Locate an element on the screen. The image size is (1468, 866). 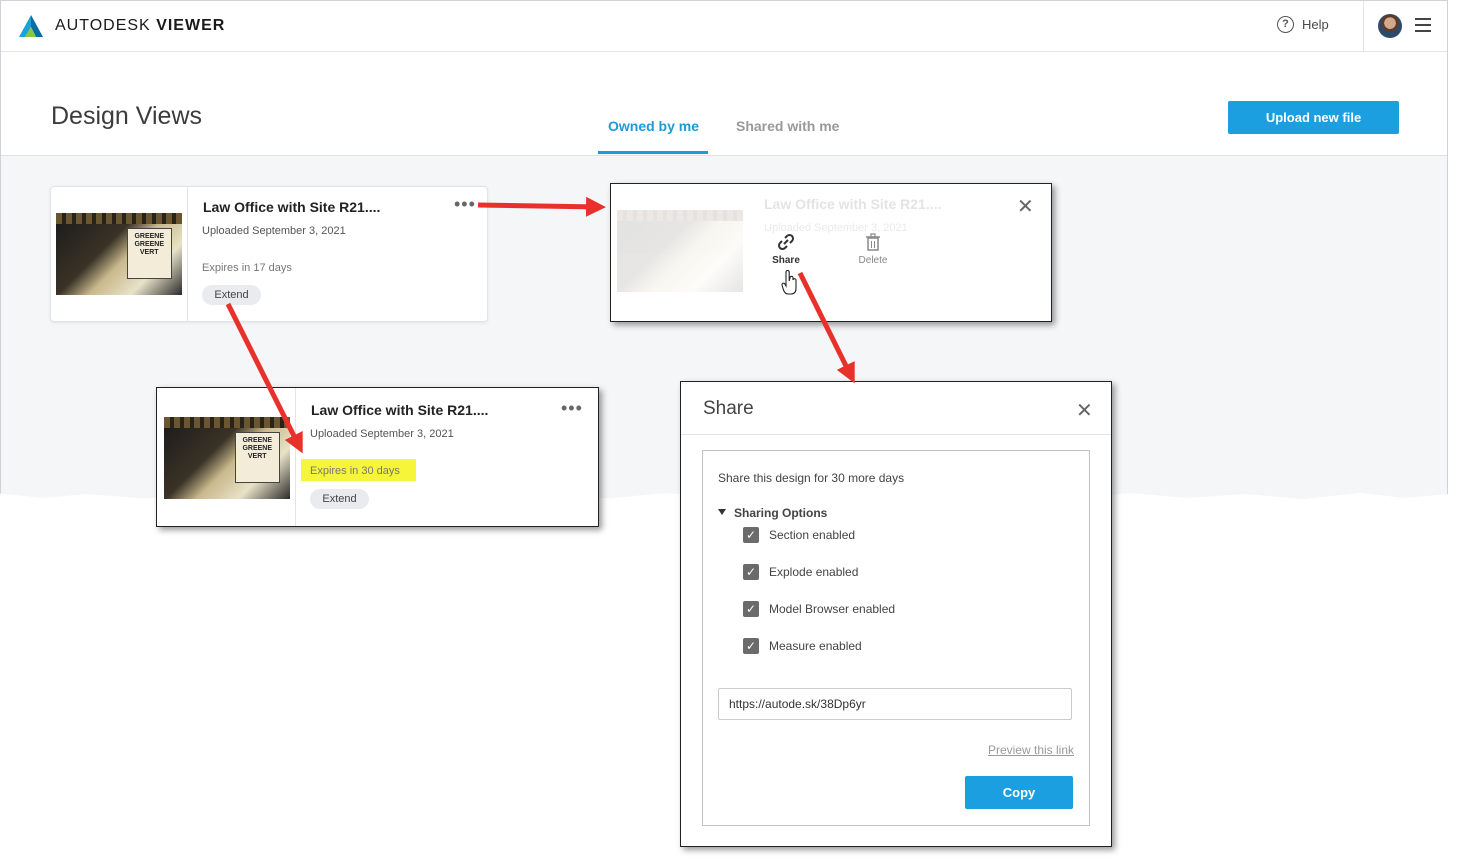
option-label: Section enabled is located at coordinates (812, 535).